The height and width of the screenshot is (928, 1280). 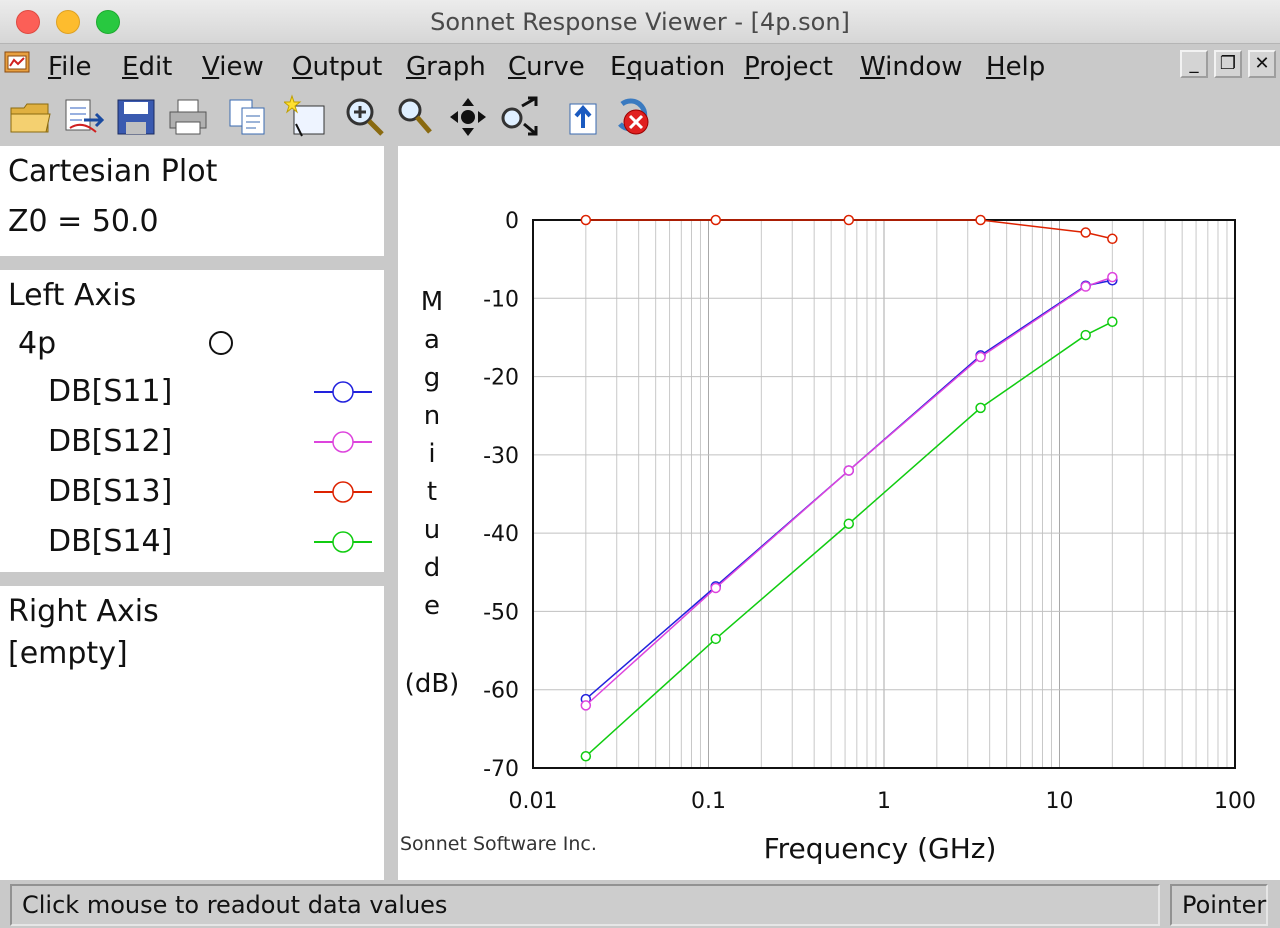 What do you see at coordinates (501, 534) in the screenshot?
I see `y-tick-label: -40` at bounding box center [501, 534].